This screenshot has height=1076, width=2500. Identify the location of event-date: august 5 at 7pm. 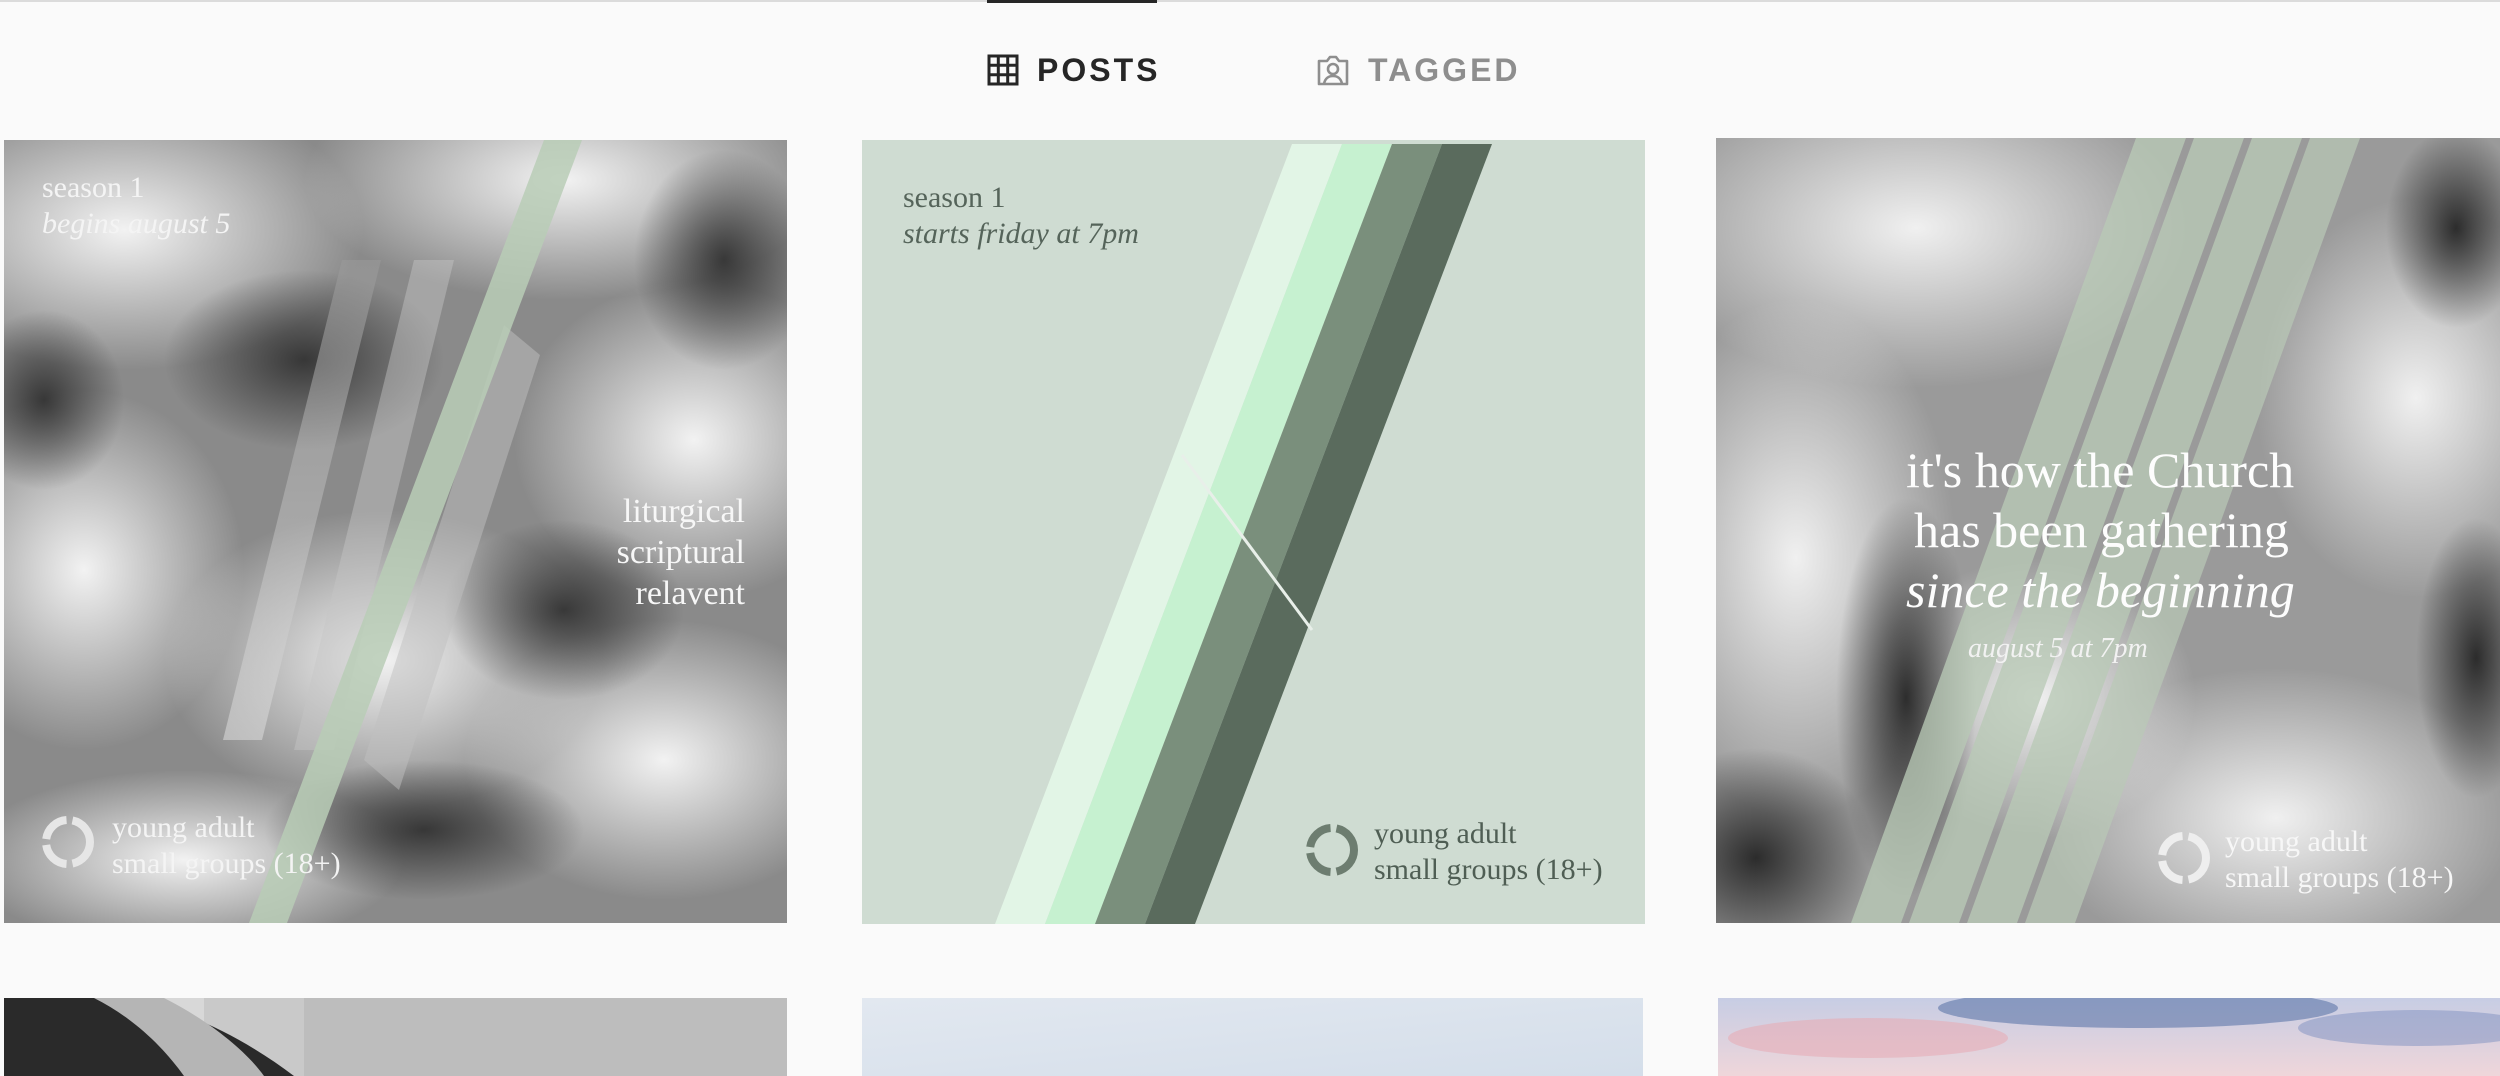
(2058, 648).